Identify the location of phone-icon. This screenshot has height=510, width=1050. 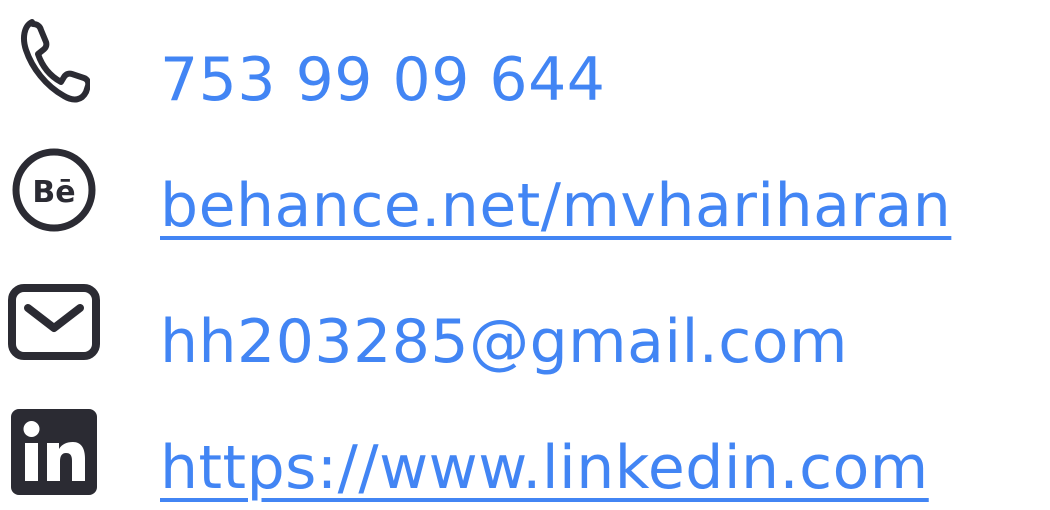
(54, 58).